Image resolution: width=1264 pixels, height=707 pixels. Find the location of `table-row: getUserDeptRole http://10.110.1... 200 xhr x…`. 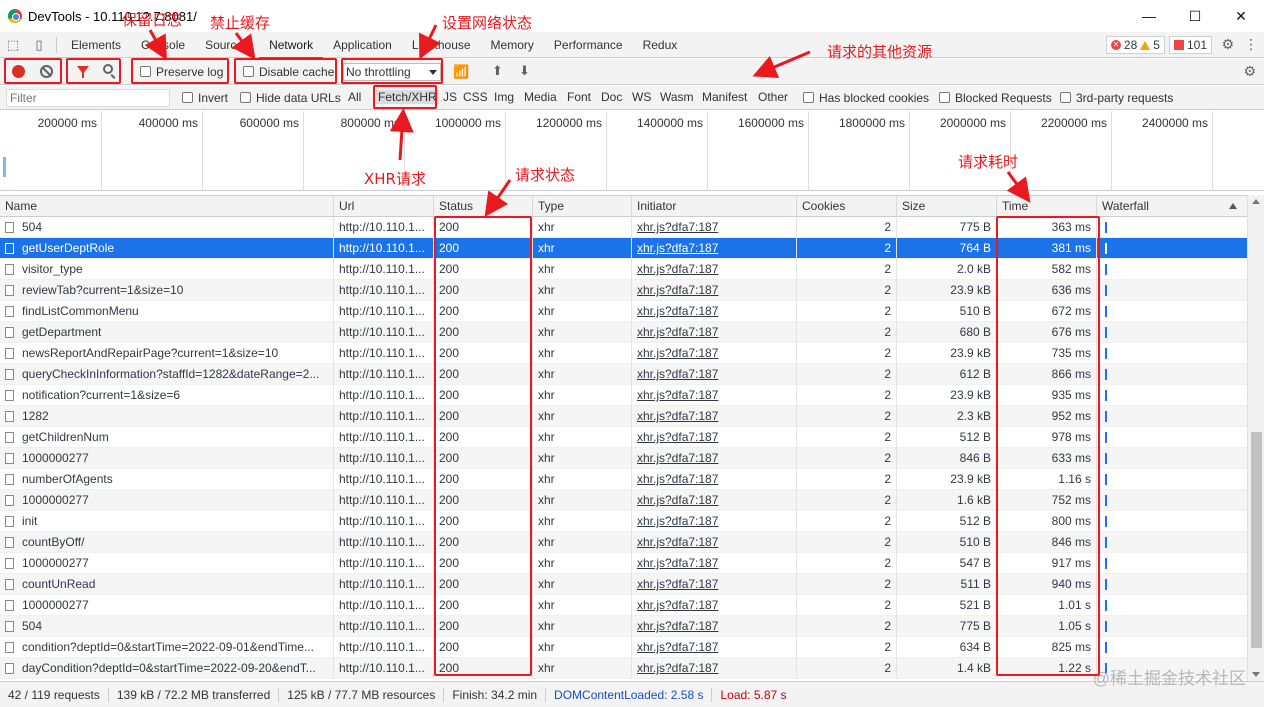

table-row: getUserDeptRole http://10.110.1... 200 xhr x… is located at coordinates (623, 248).